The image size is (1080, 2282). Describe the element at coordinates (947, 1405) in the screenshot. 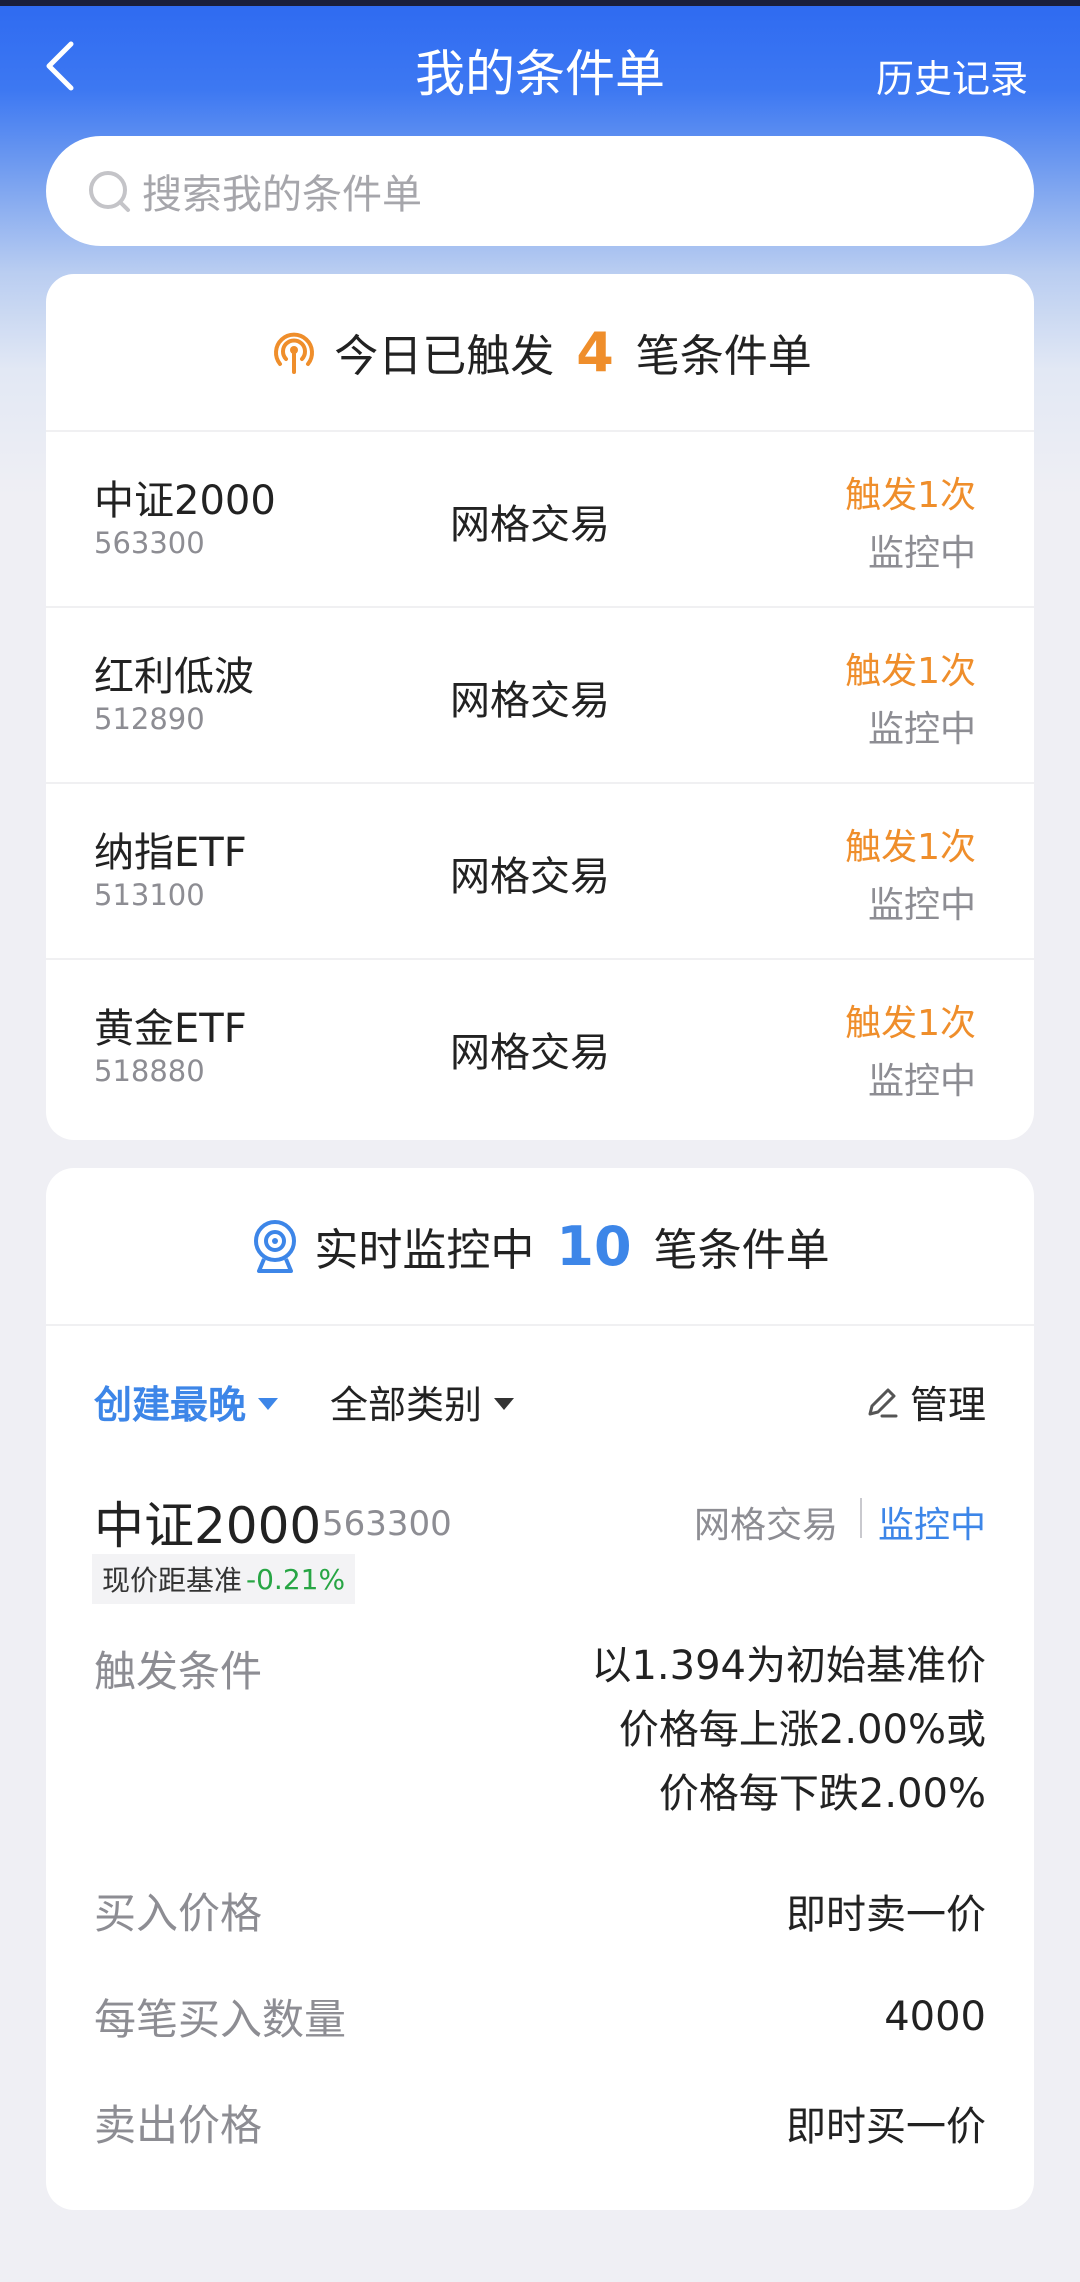

I see `manage-label: 管理` at that location.